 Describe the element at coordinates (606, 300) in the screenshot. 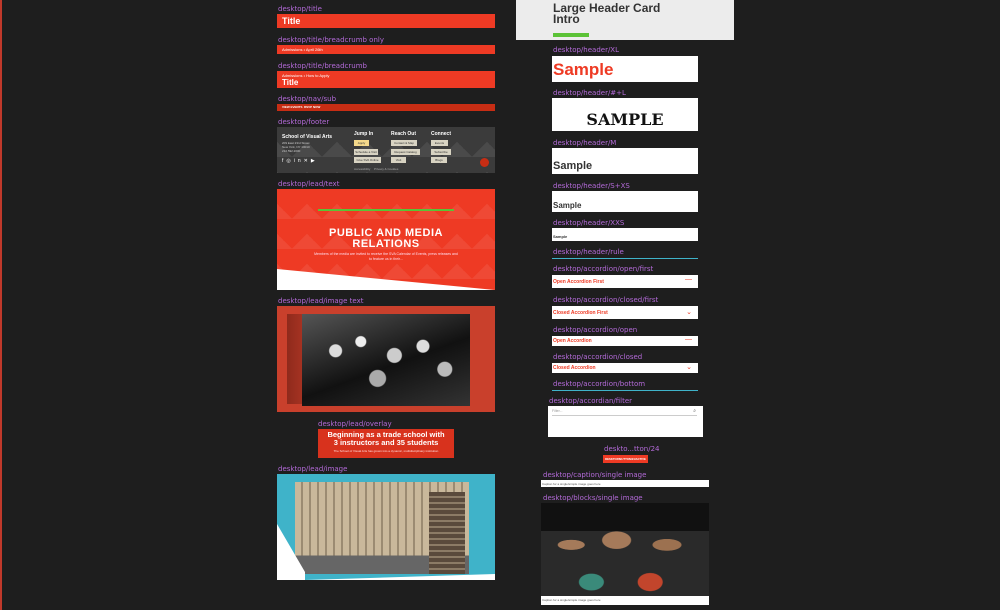

I see `frame-label-accordion-closed-first: desktop/accordion/closed/first` at that location.